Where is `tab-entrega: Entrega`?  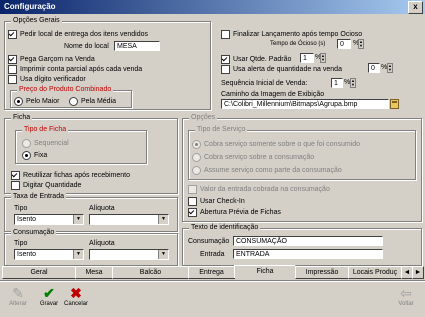 tab-entrega: Entrega is located at coordinates (211, 272).